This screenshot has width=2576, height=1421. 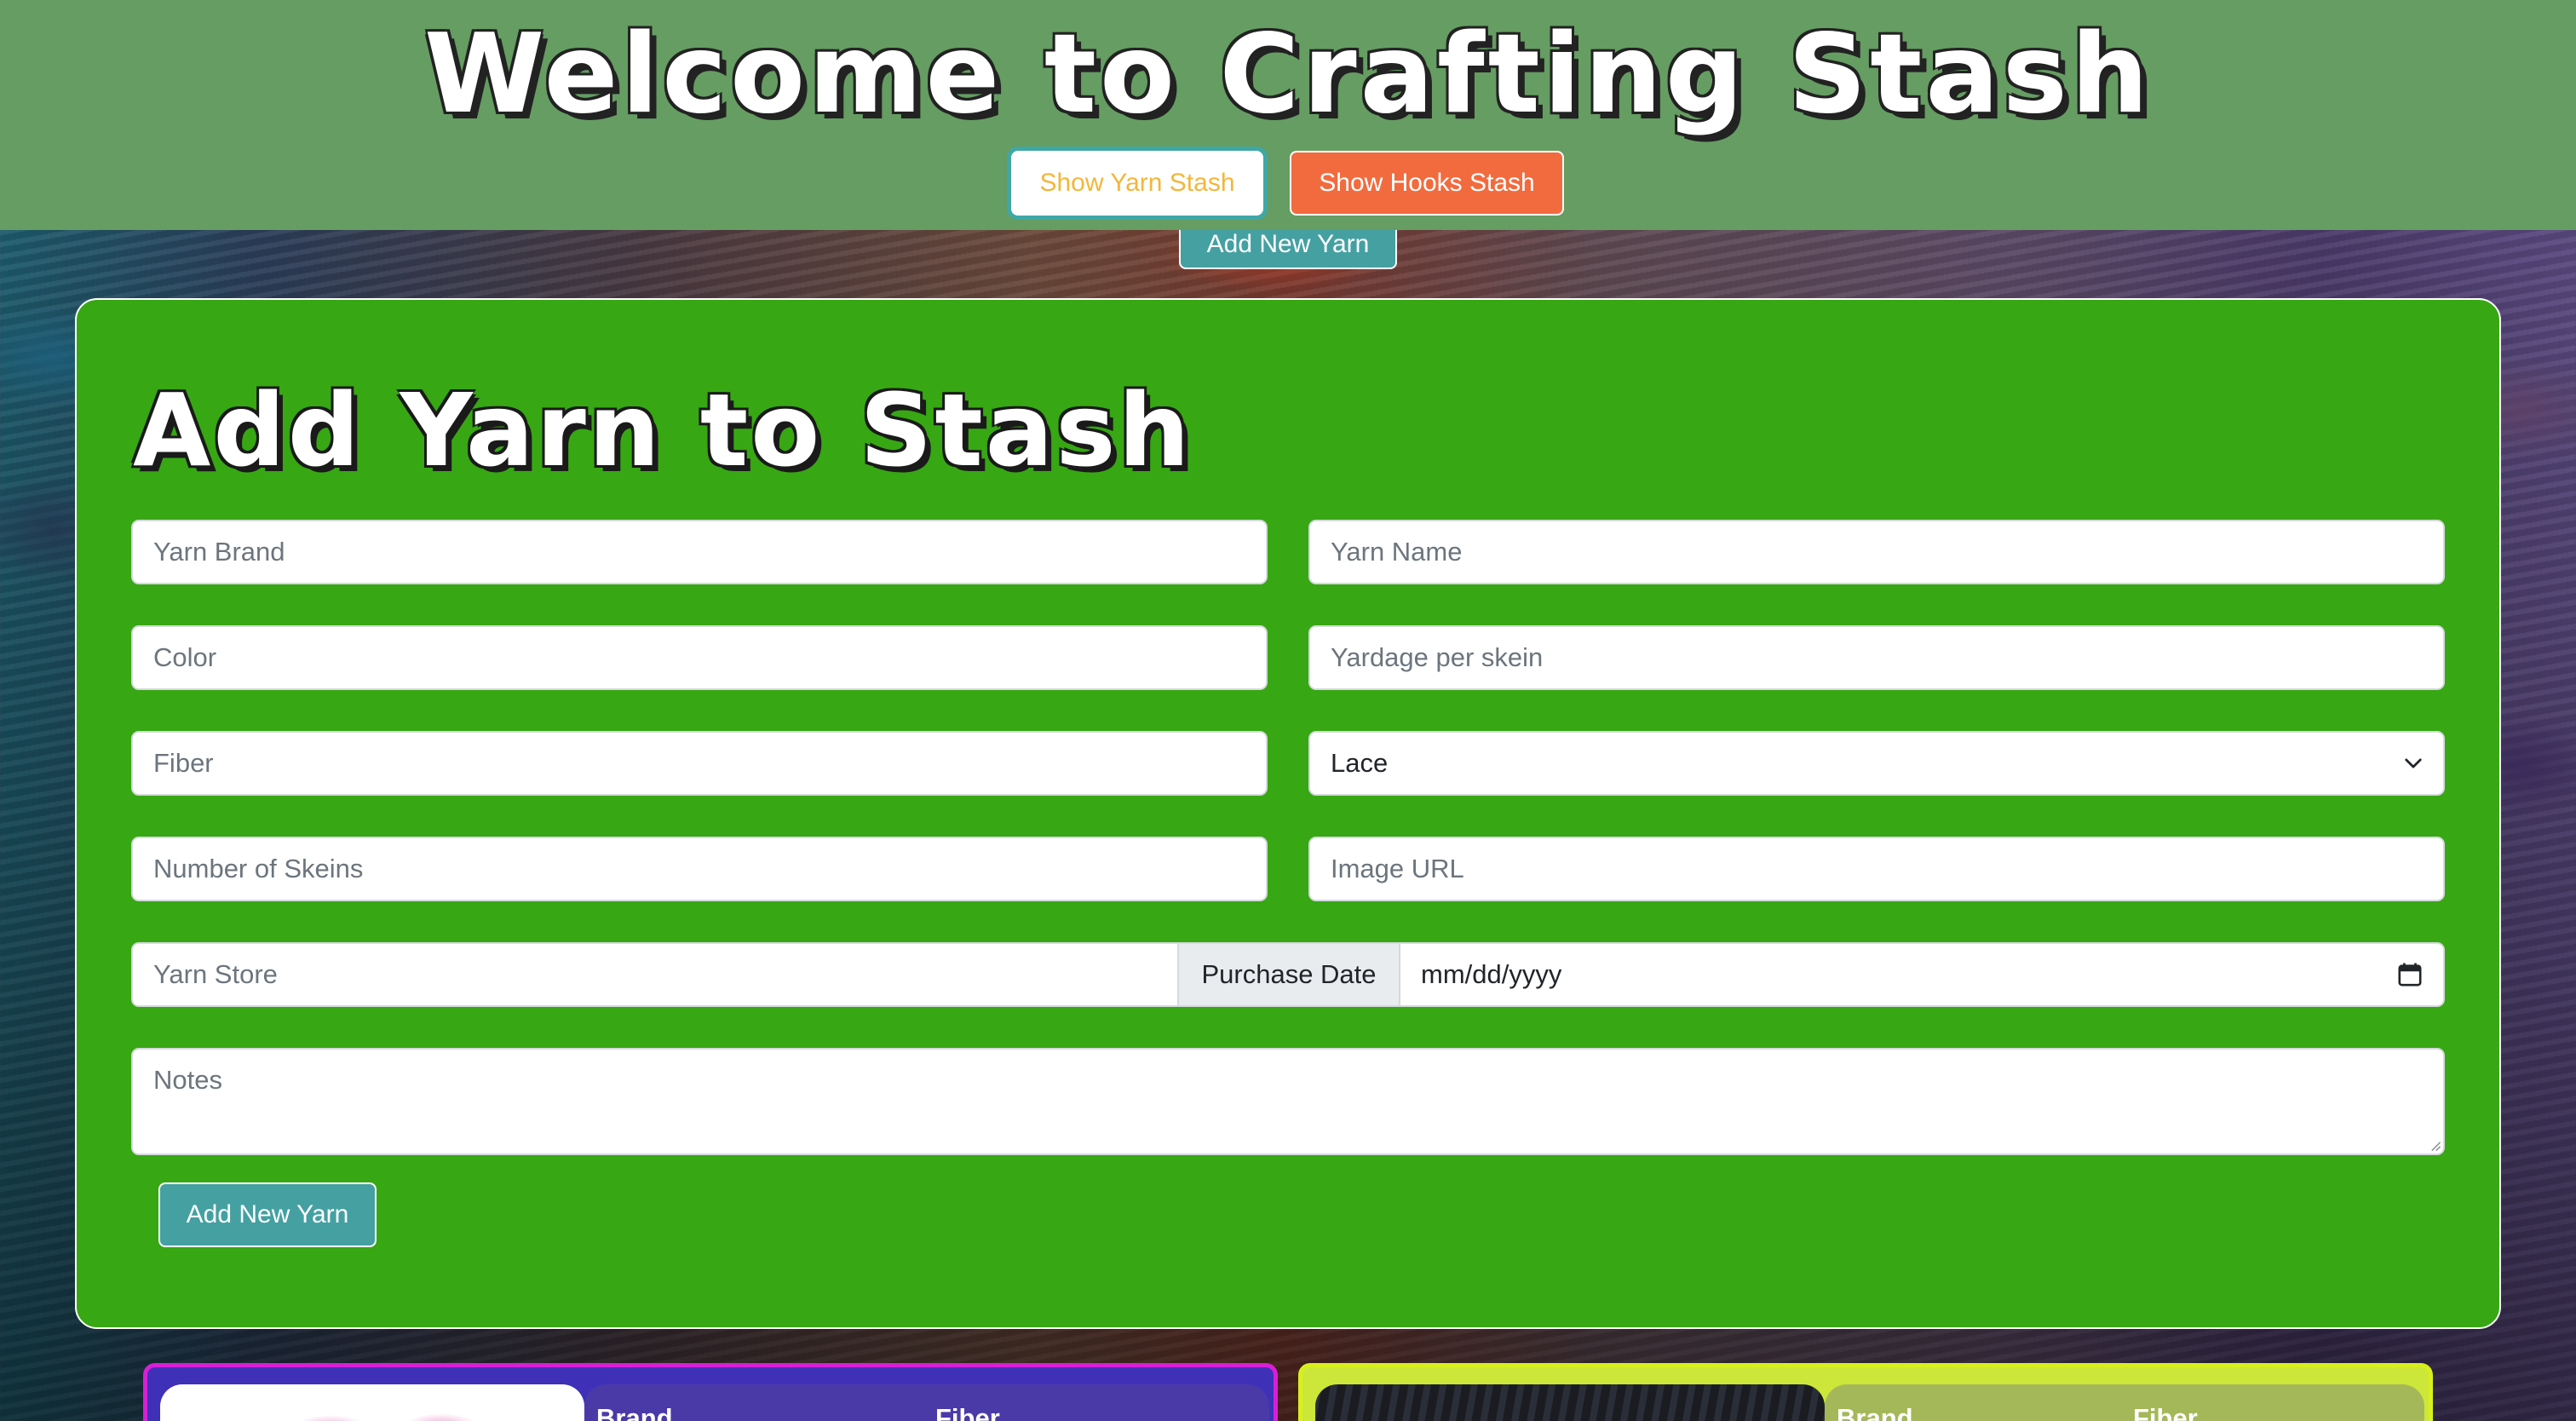 I want to click on store-date-input-group: Purchase Date mm/dd/yyyy, so click(x=1288, y=974).